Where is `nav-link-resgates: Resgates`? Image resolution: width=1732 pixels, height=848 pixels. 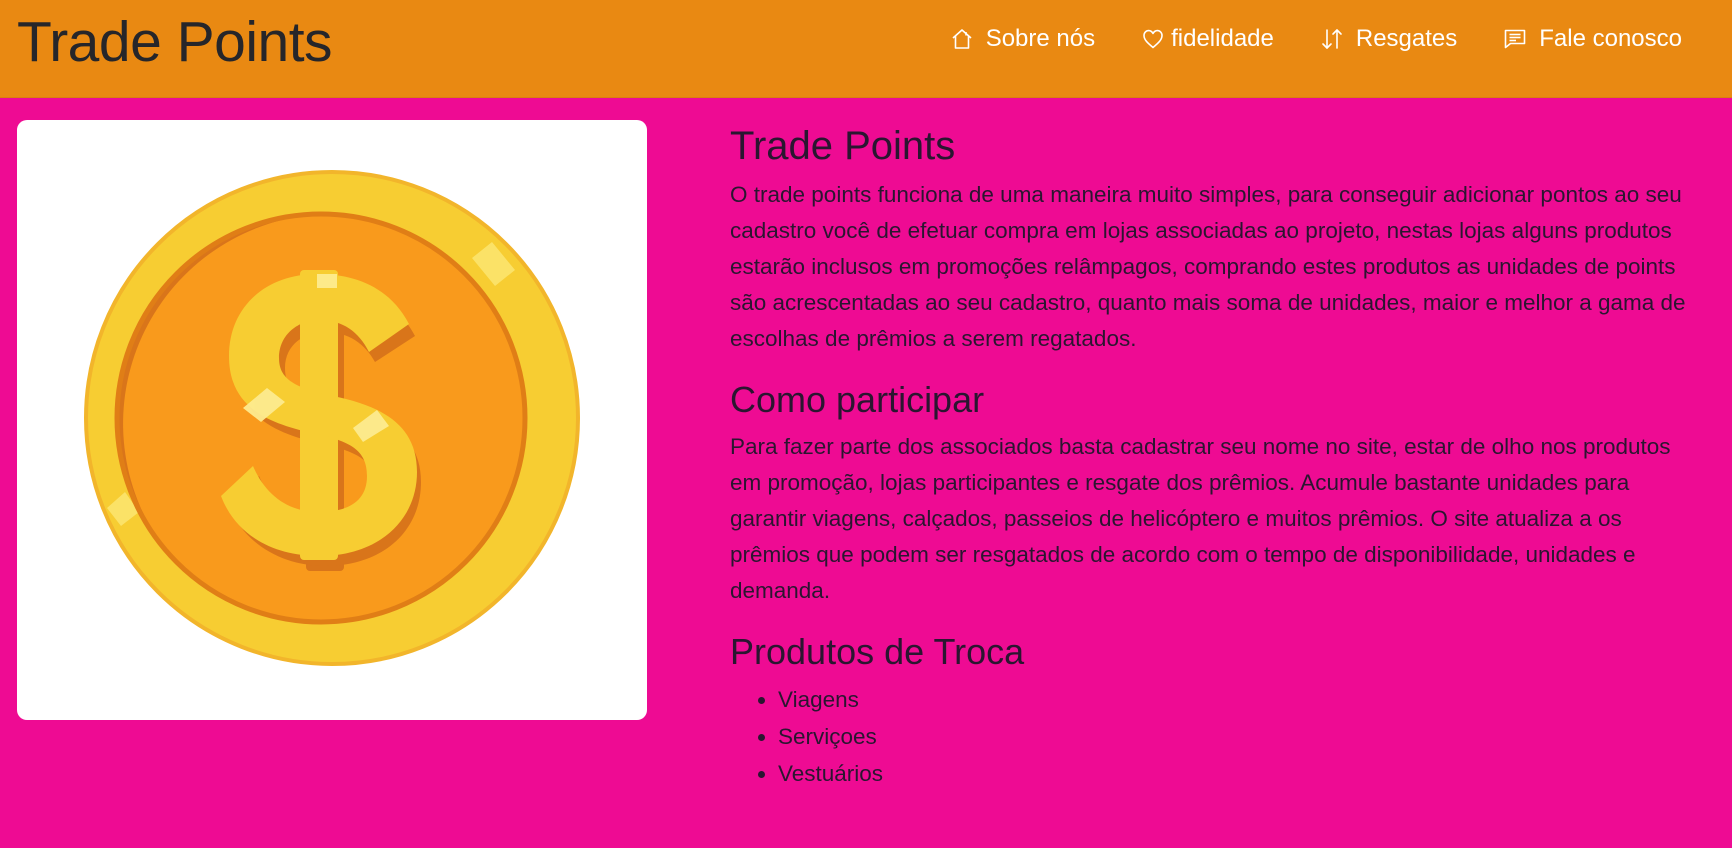
nav-link-resgates: Resgates is located at coordinates (1388, 39).